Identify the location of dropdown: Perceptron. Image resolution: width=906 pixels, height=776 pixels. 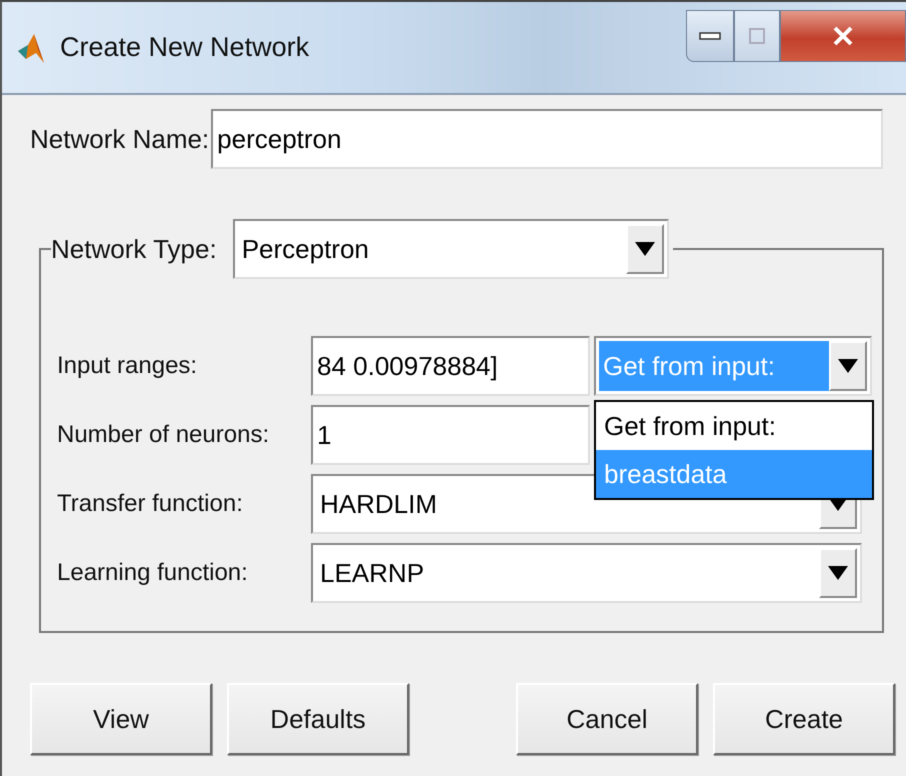
(450, 249).